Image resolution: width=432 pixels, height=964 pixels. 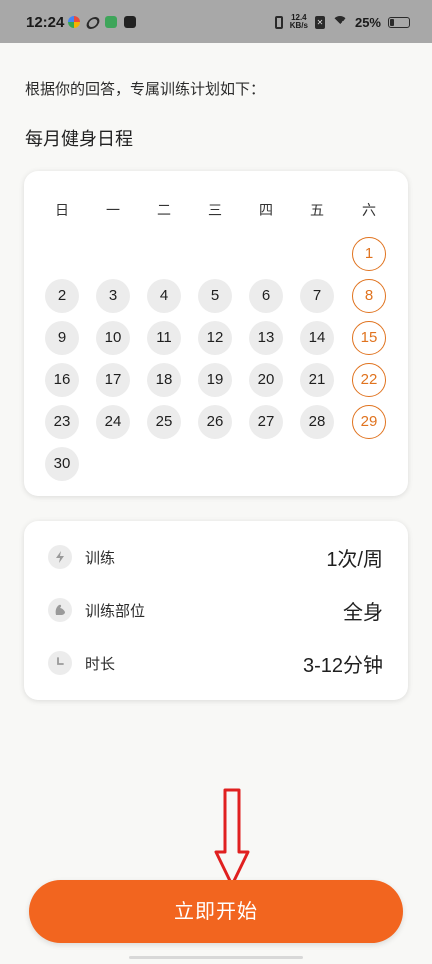 I want to click on calendar-day: 6, so click(x=266, y=296).